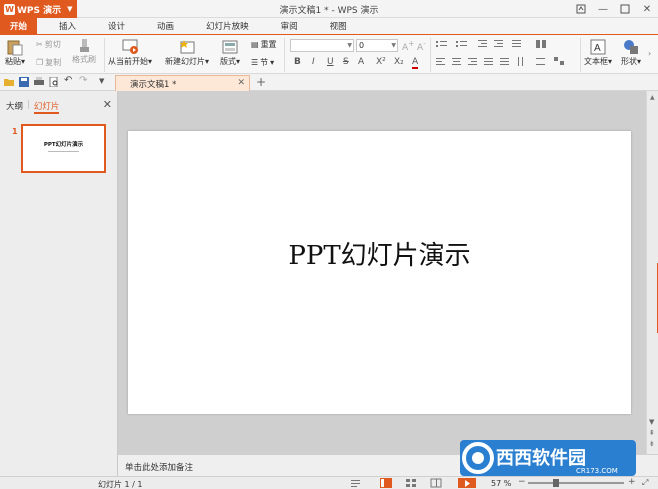  Describe the element at coordinates (84, 51) in the screenshot. I see `format-painter-button: 格式刷` at that location.